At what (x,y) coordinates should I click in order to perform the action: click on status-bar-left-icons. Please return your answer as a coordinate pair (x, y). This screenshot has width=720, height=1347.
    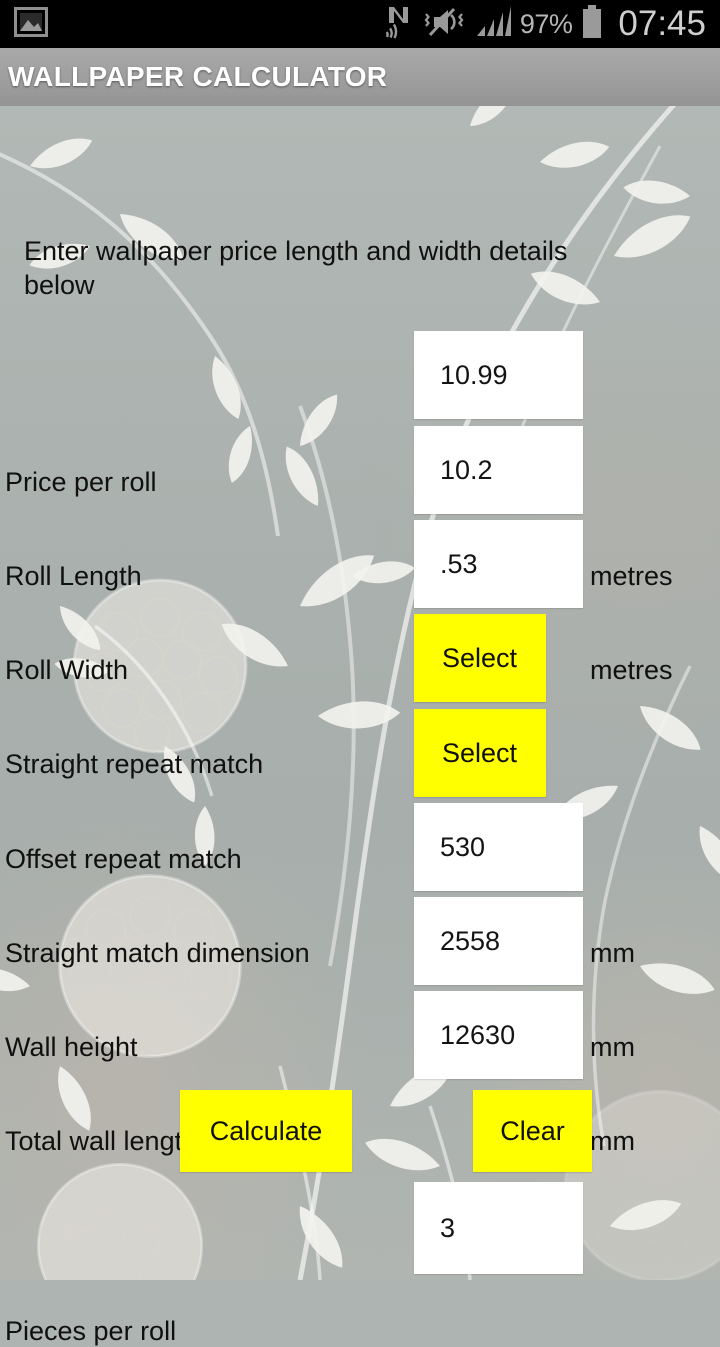
    Looking at the image, I should click on (31, 24).